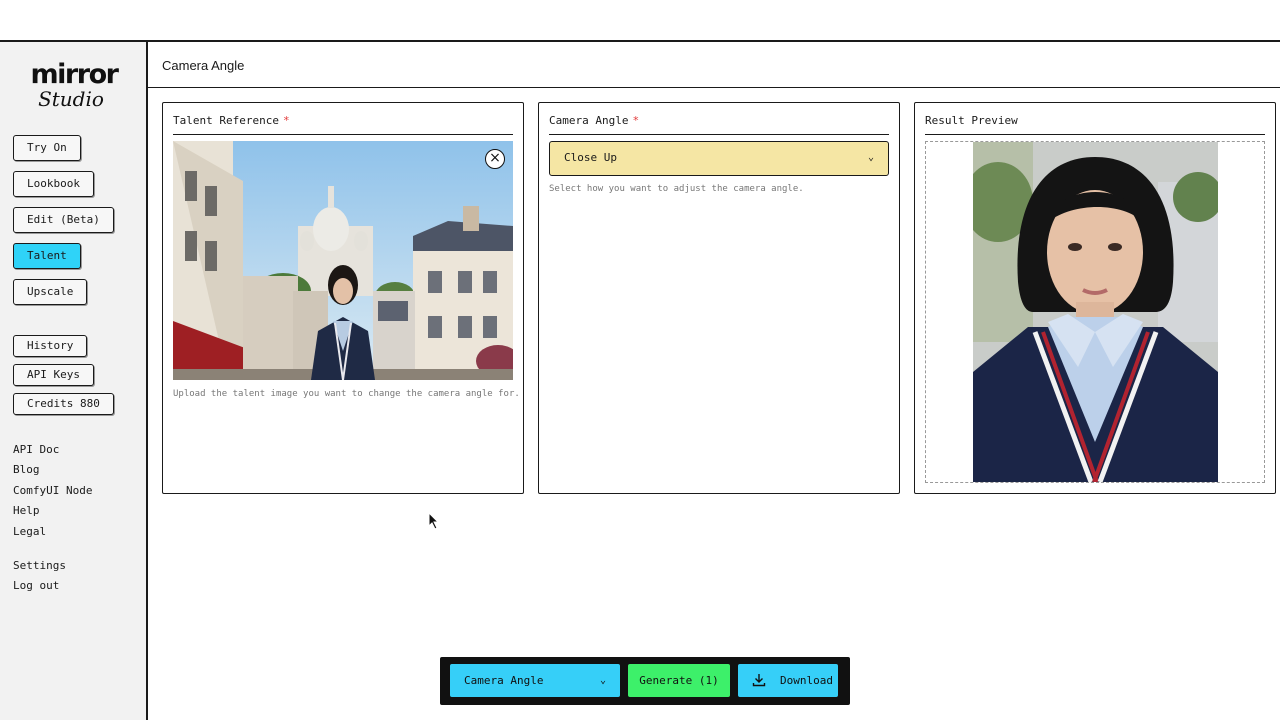 The image size is (1280, 720). I want to click on camera-angle-title: Camera Angle *, so click(719, 124).